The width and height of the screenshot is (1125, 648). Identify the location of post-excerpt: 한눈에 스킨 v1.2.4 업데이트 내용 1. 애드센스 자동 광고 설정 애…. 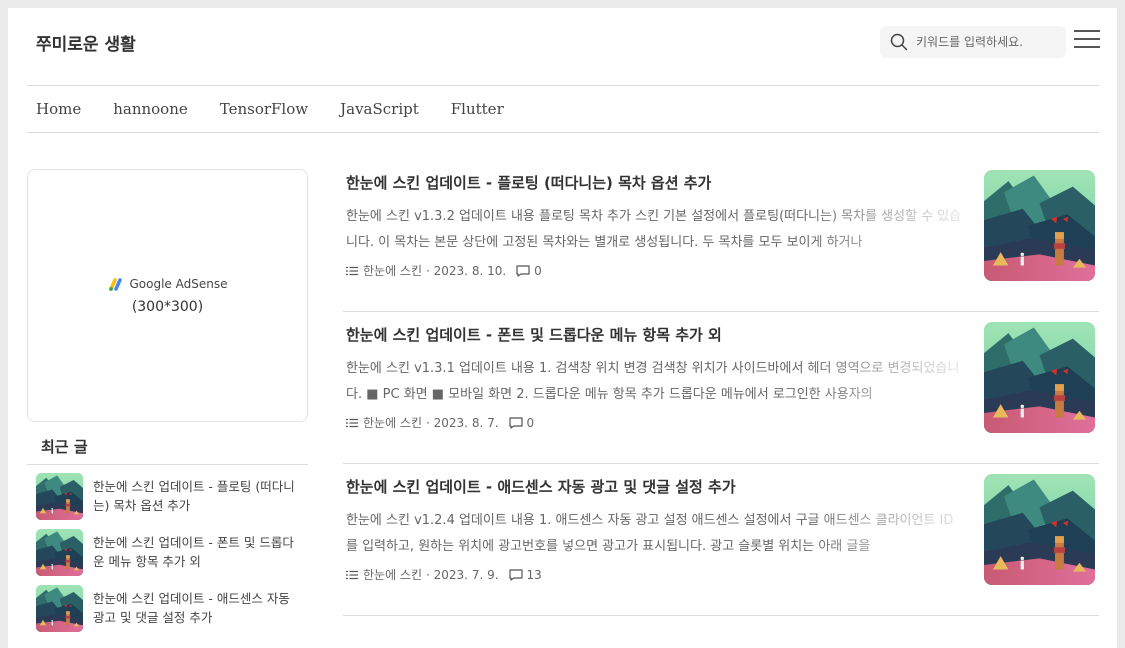
(650, 533).